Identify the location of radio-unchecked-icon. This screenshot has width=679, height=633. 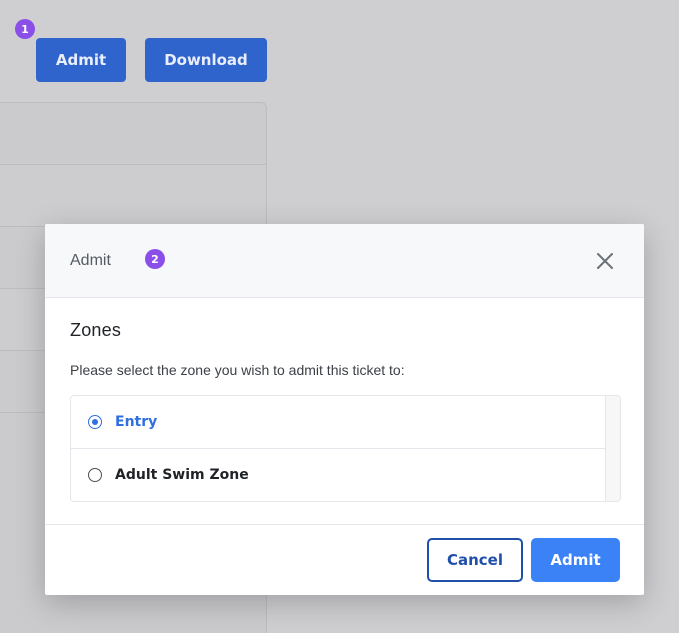
(95, 475).